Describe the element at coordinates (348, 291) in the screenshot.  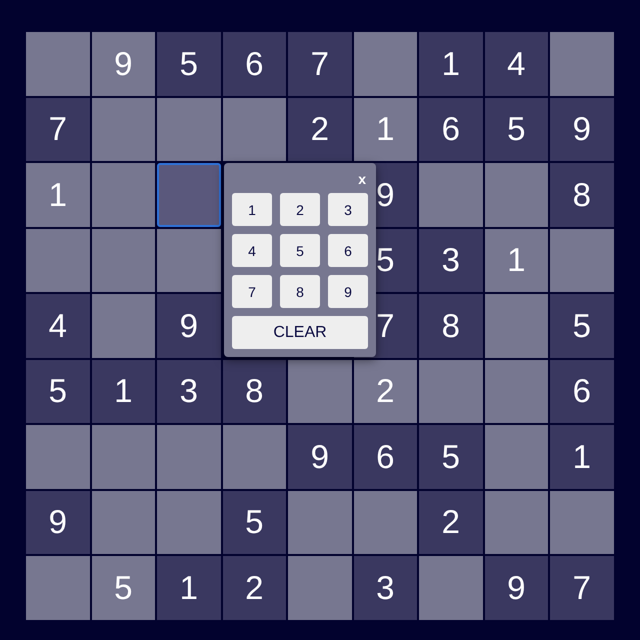
I see `number-key: 9` at that location.